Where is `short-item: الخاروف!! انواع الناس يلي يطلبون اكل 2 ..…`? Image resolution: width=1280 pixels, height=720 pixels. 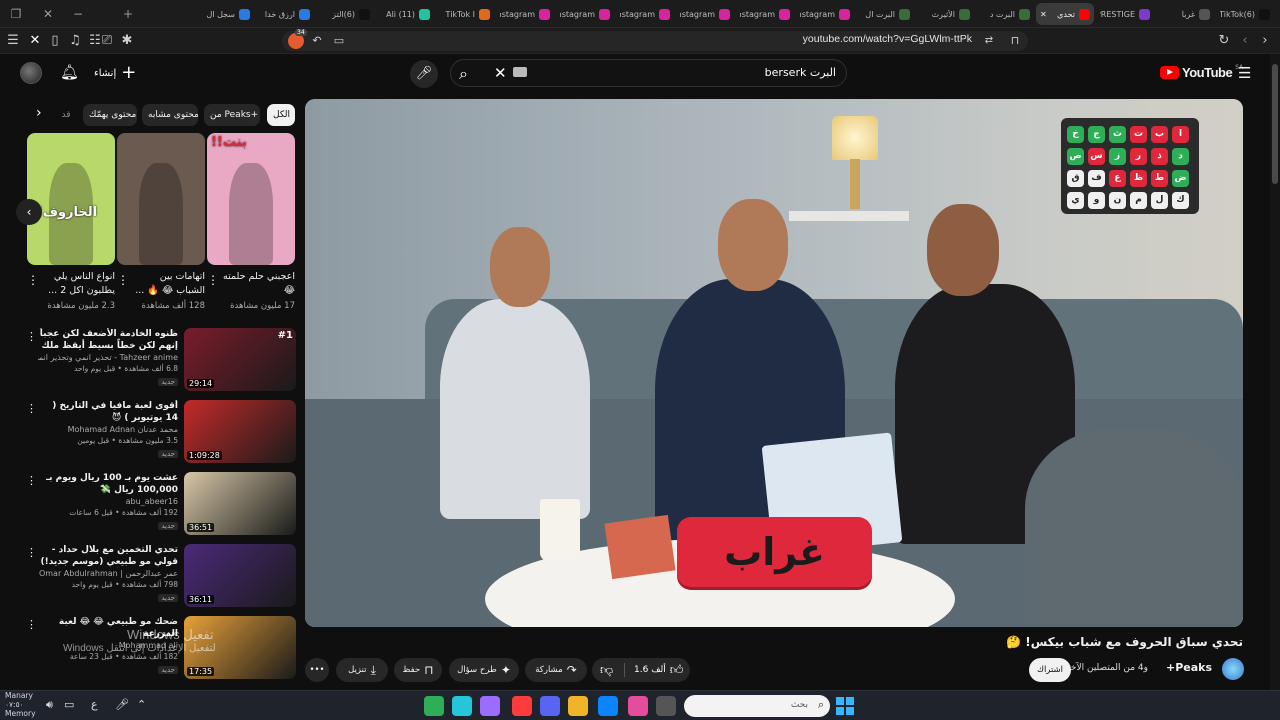 short-item: الخاروف!! انواع الناس يلي يطلبون اكل 2 ..… is located at coordinates (71, 222).